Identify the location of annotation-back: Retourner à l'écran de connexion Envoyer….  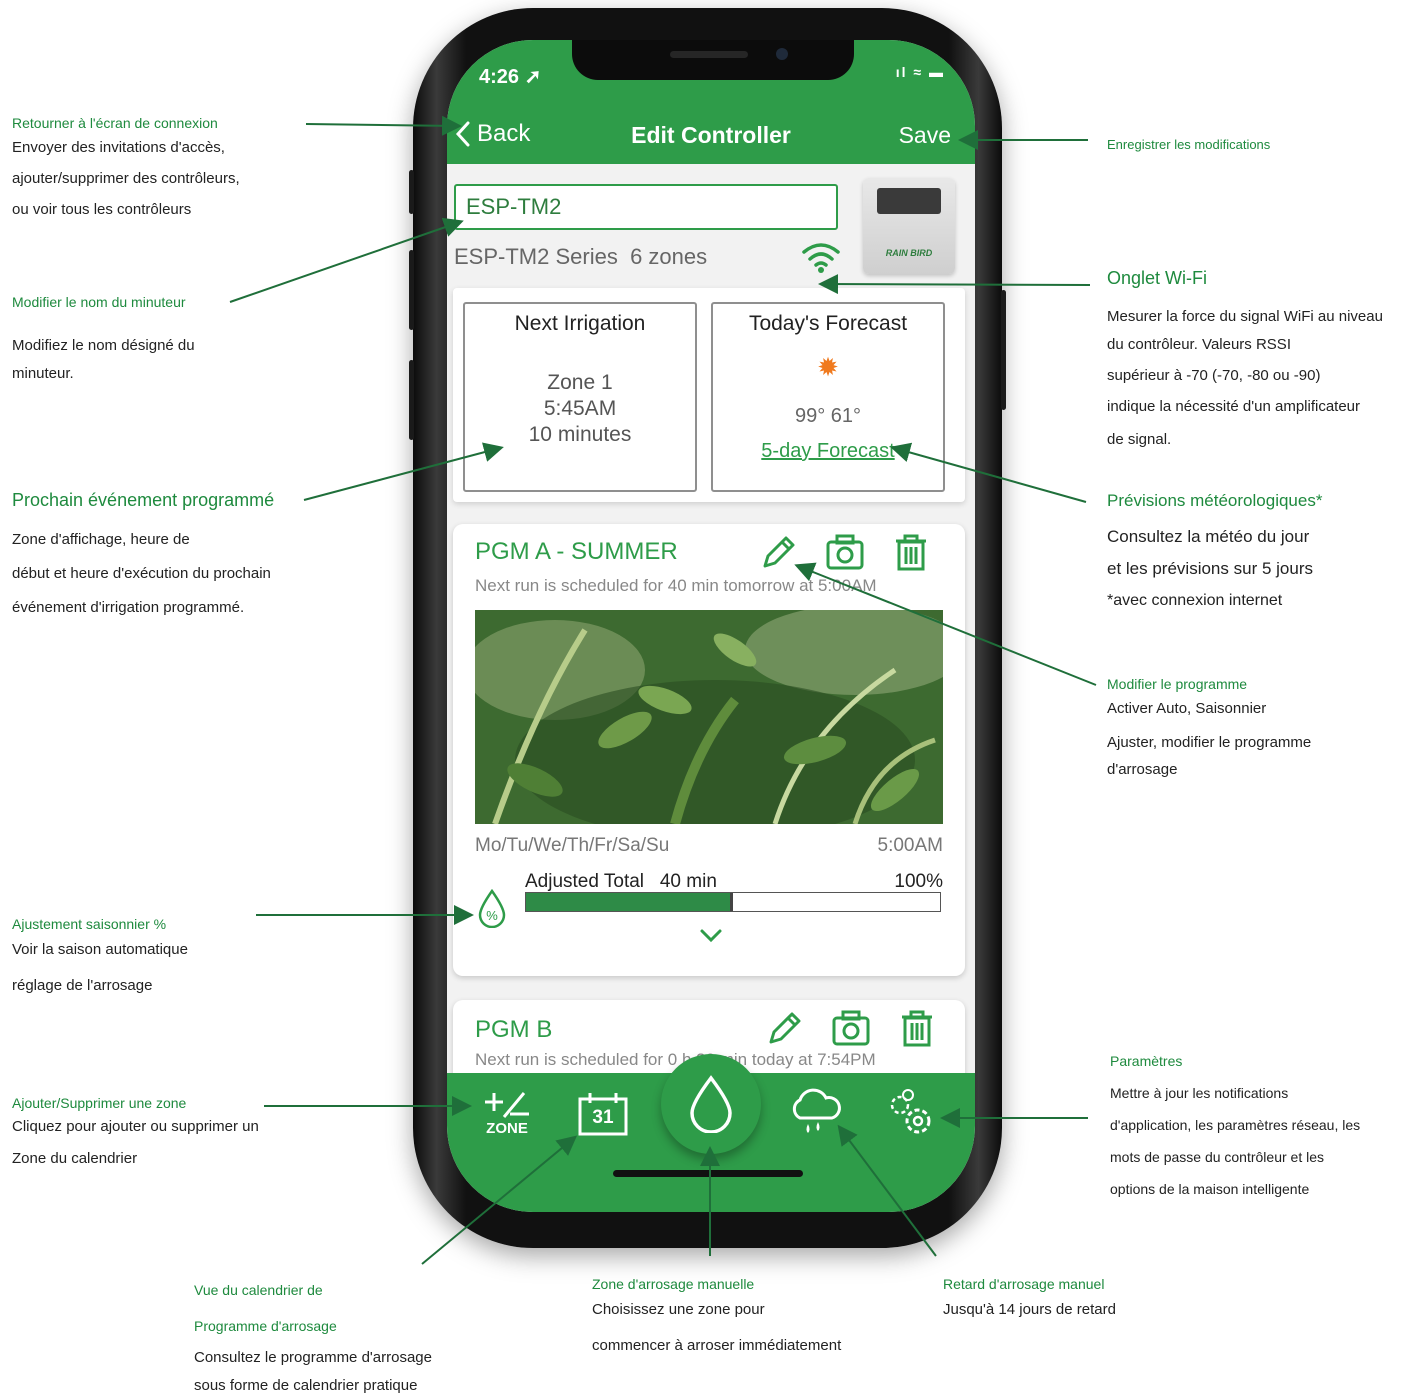
(126, 169).